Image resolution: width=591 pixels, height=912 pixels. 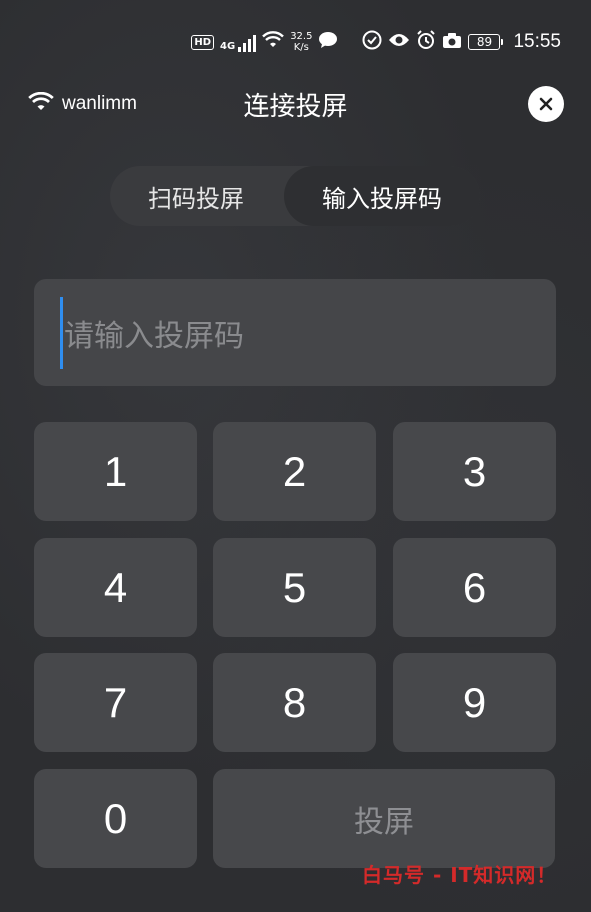 I want to click on cast-button-label: 投屏, so click(x=384, y=822).